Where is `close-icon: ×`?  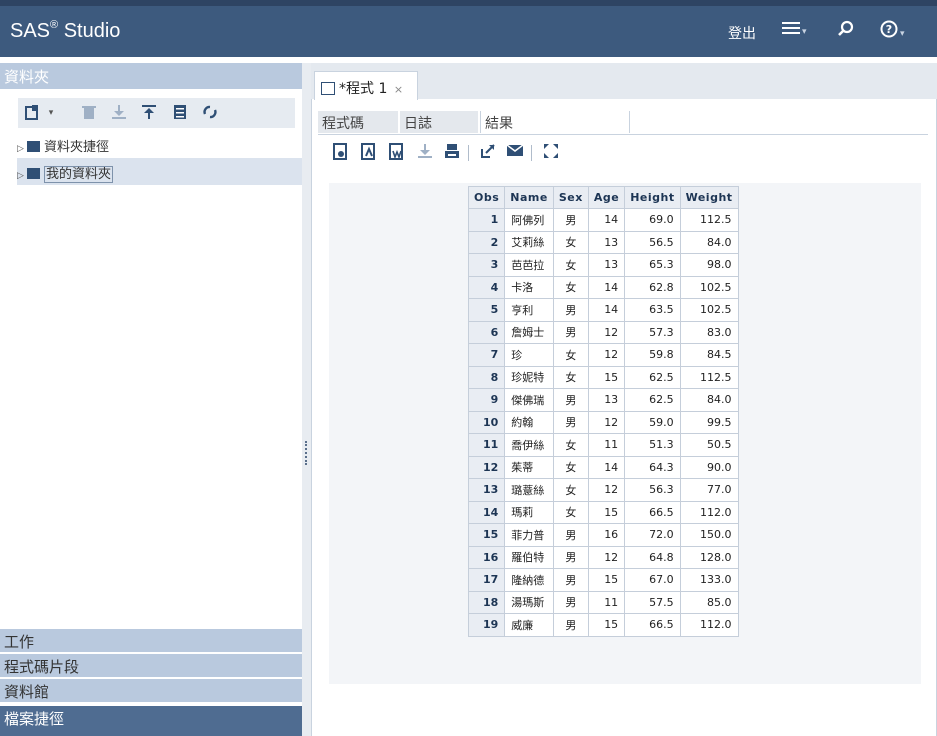
close-icon: × is located at coordinates (398, 89).